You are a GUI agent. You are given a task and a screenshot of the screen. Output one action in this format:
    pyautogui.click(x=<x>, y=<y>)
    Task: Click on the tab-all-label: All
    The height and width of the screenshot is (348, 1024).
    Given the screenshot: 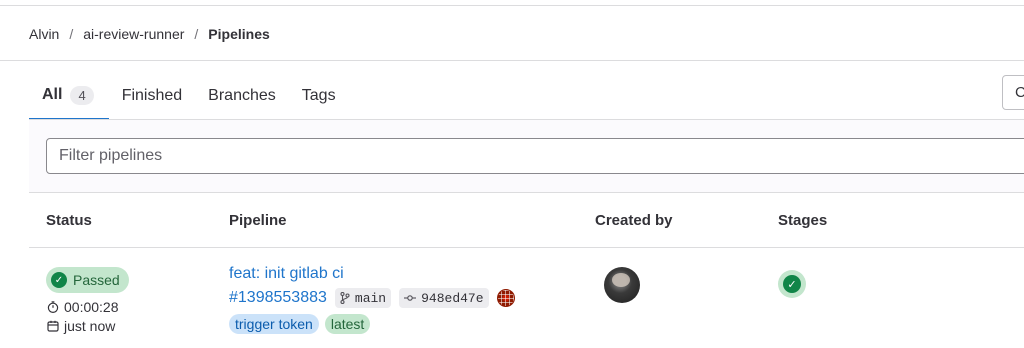 What is the action you would take?
    pyautogui.click(x=52, y=94)
    